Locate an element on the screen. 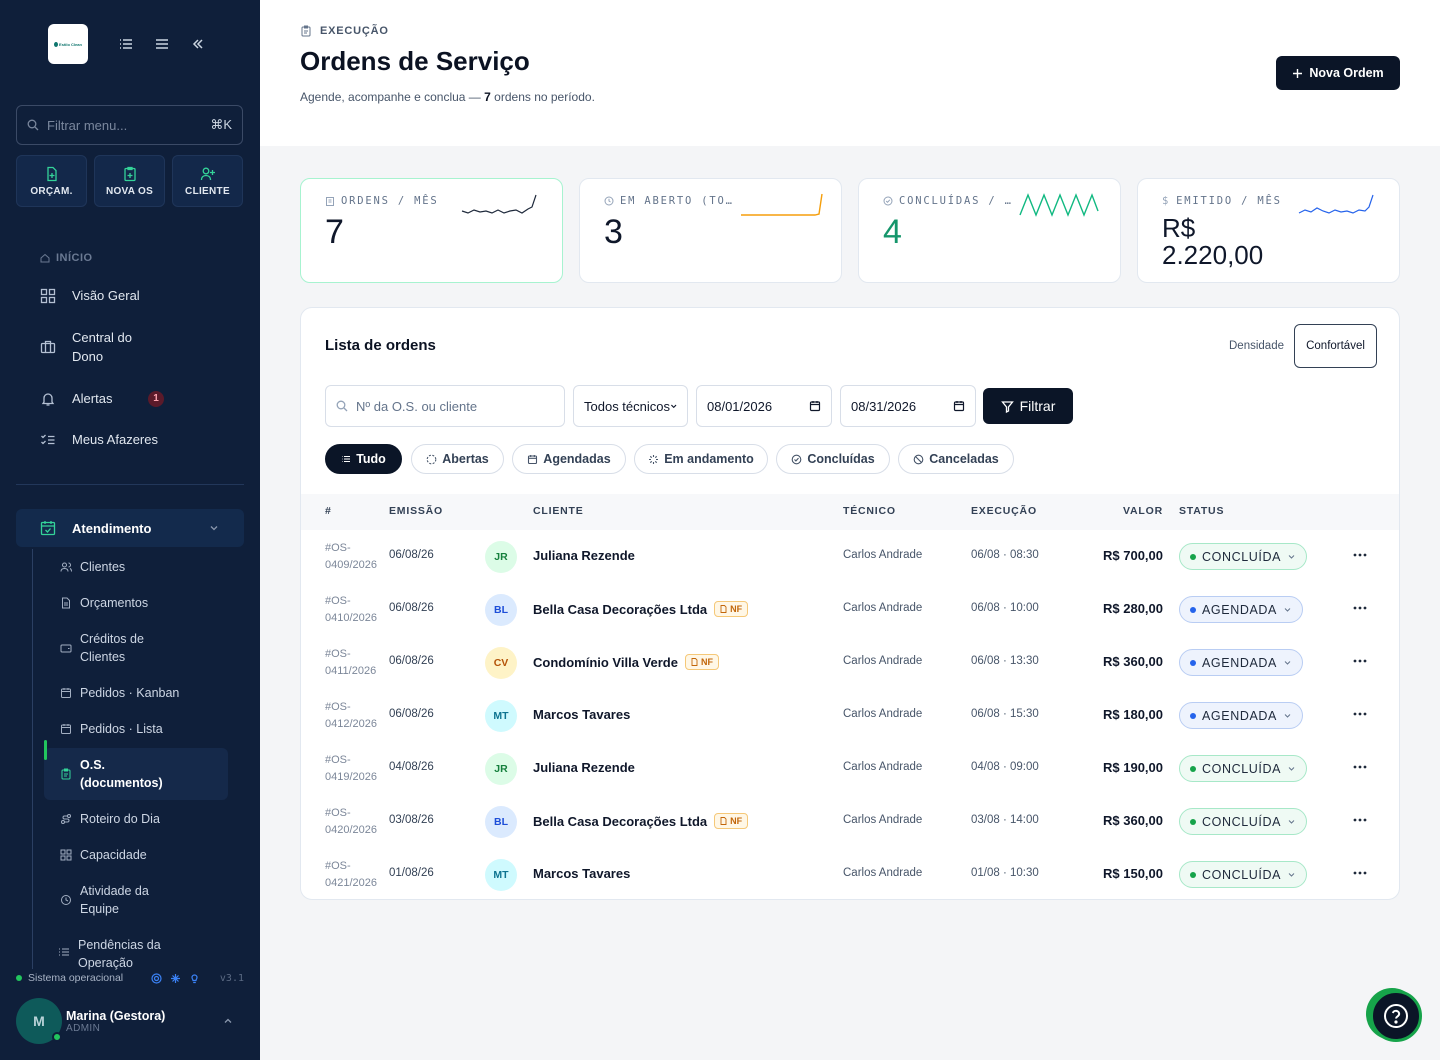  column-header: # is located at coordinates (328, 511).